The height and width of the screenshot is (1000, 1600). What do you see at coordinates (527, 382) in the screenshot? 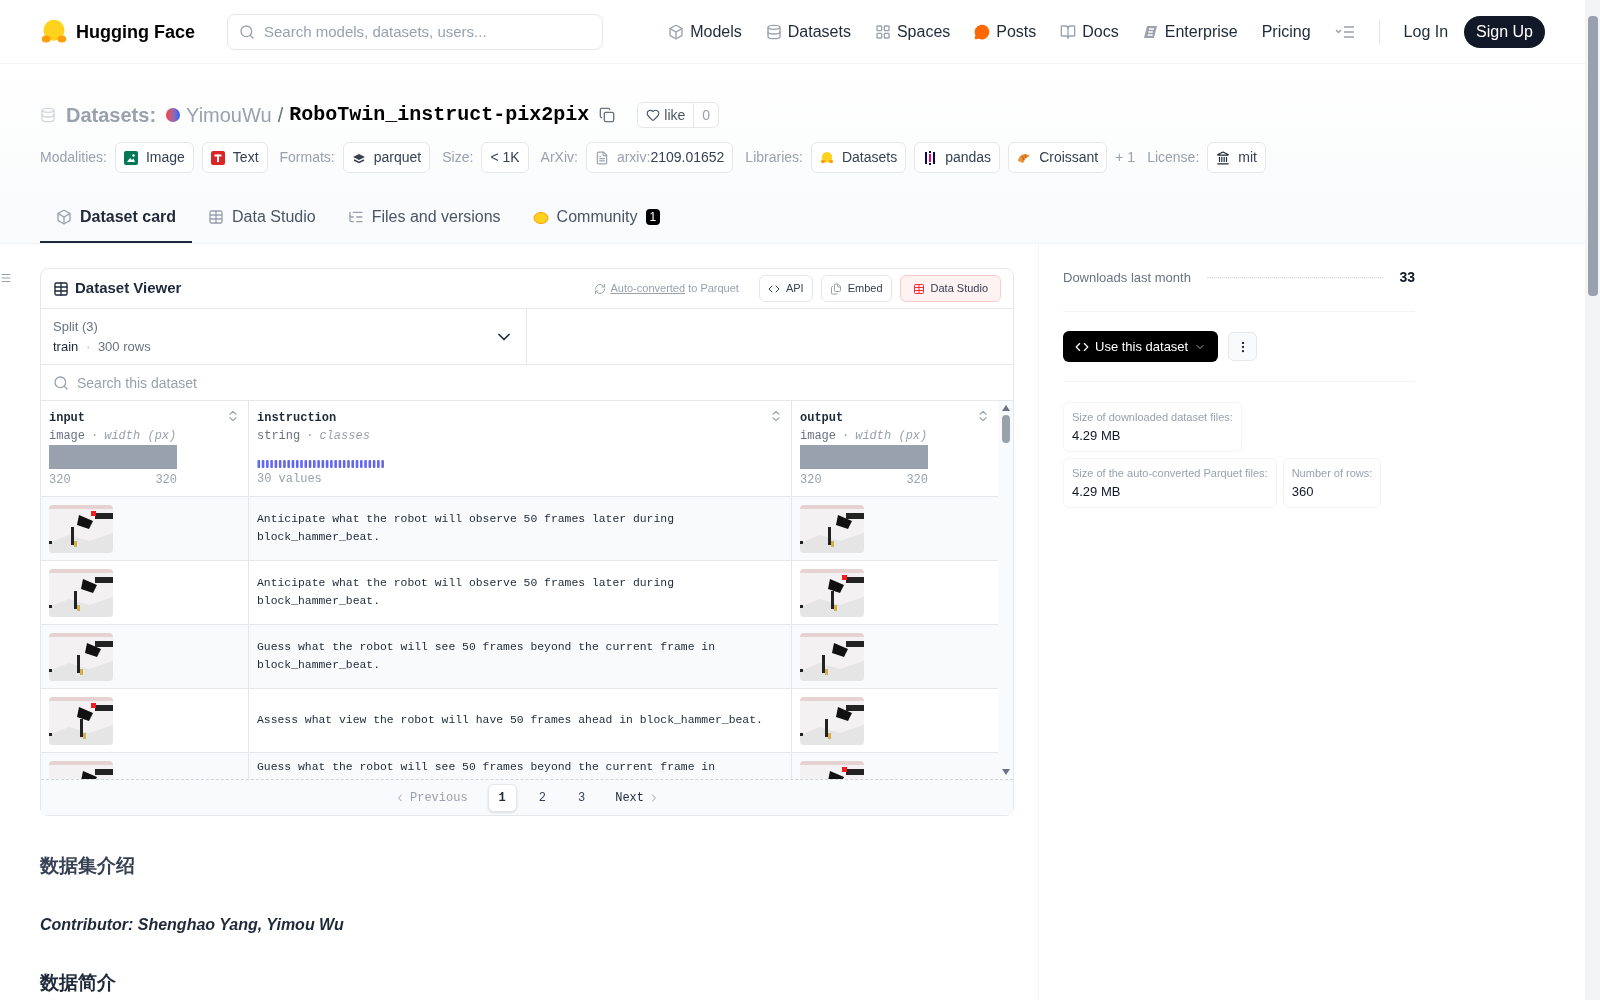
I see `dataset-search-field: Search this dataset` at bounding box center [527, 382].